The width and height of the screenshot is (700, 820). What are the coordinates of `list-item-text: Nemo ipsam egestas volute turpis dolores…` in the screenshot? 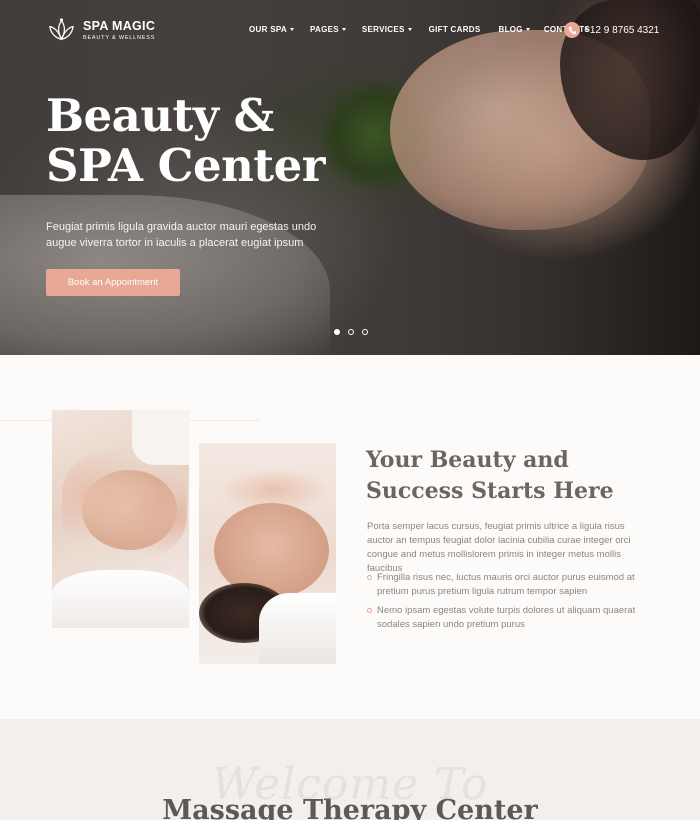 It's located at (506, 617).